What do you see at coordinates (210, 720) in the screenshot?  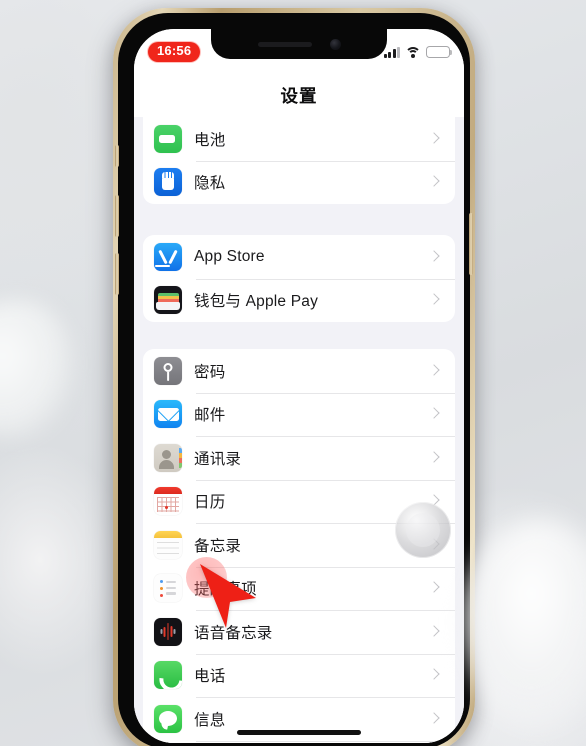 I see `row-label: 信息` at bounding box center [210, 720].